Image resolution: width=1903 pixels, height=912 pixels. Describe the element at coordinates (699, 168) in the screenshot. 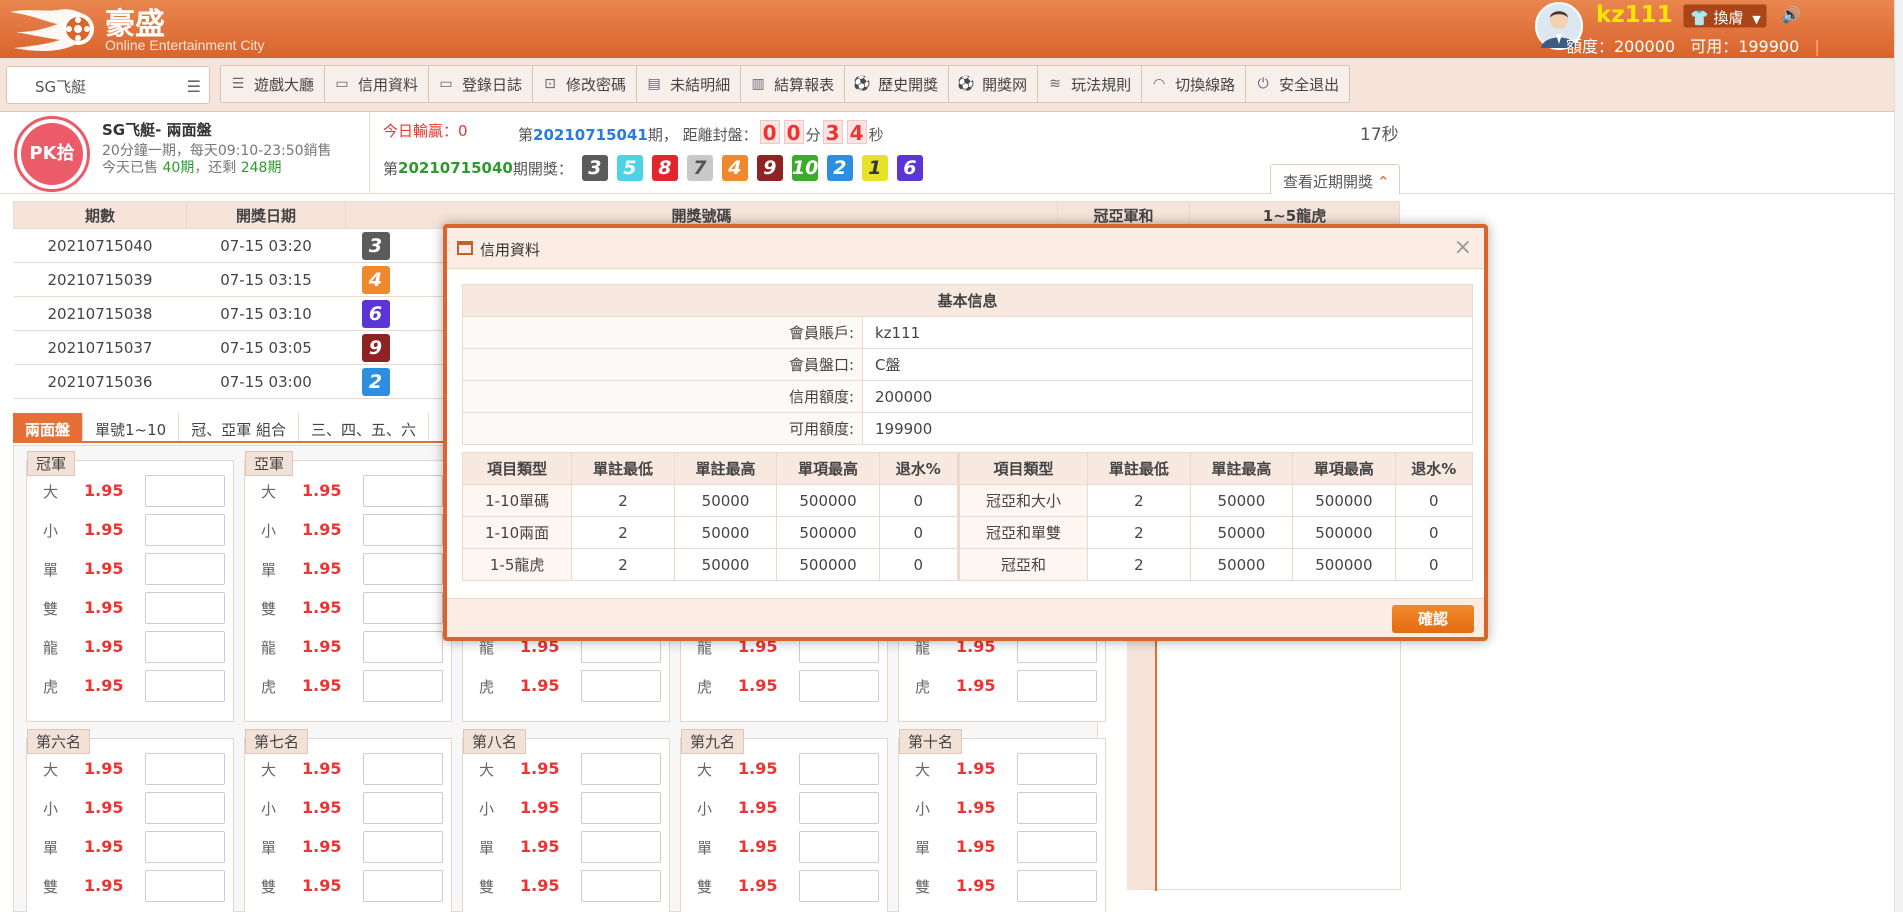

I see `lottery-ball: 7` at that location.